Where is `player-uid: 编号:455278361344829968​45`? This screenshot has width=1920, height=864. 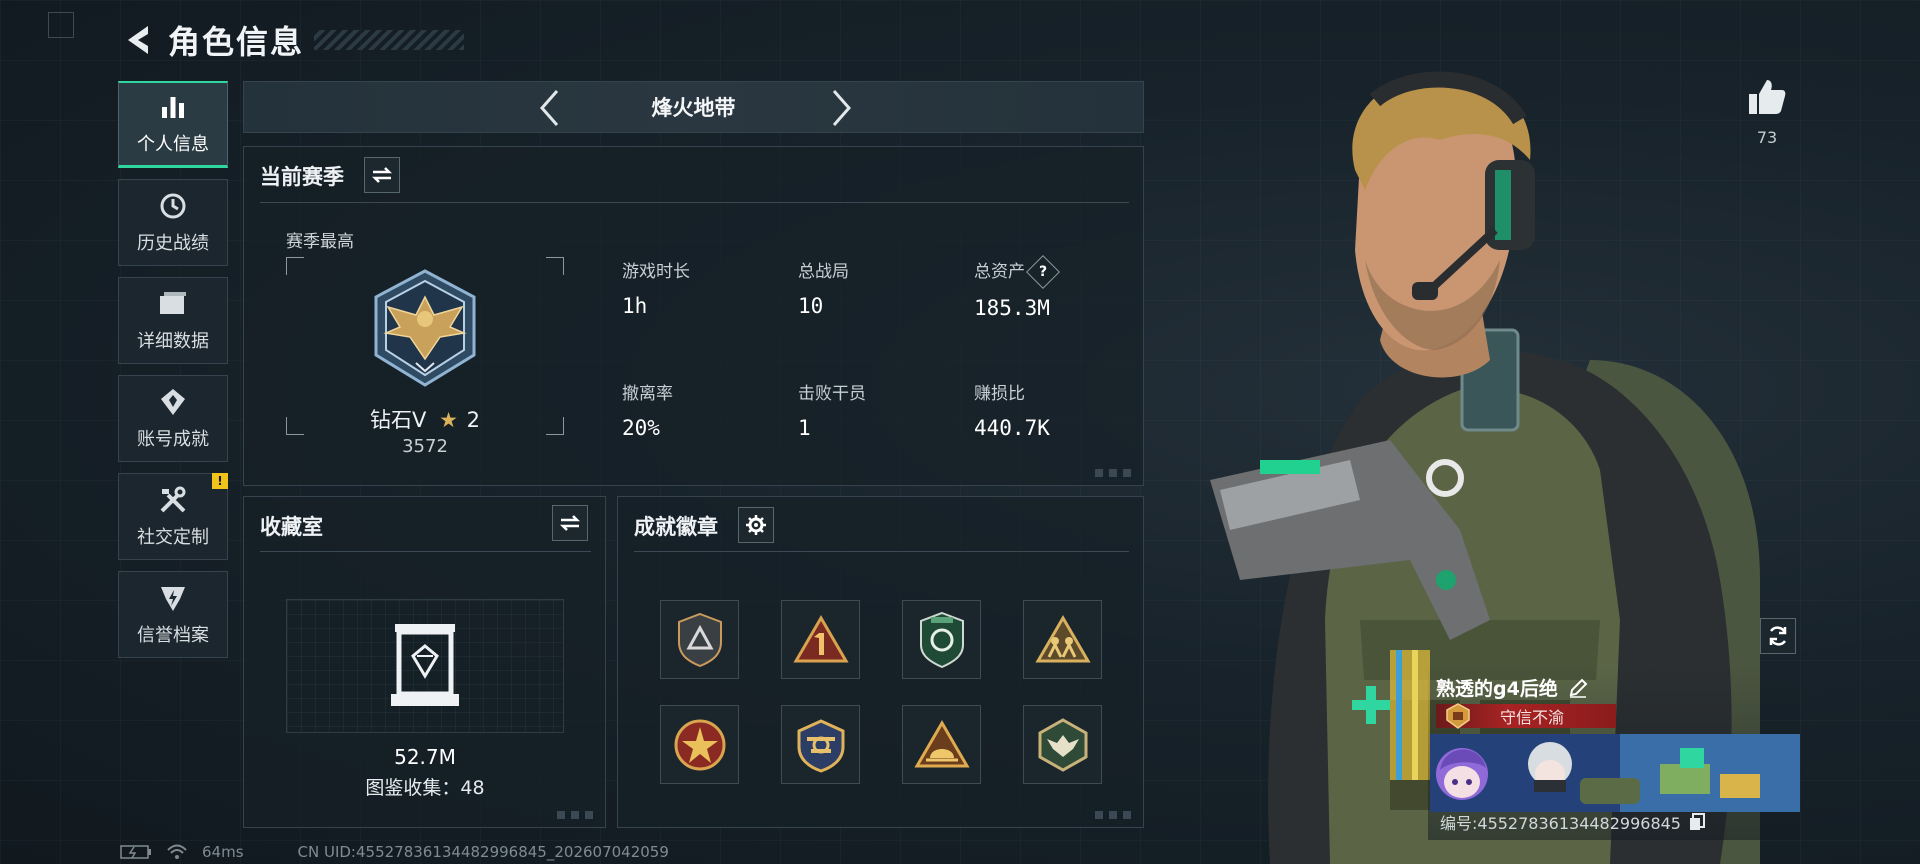
player-uid: 编号:455278361344829968​45 is located at coordinates (1560, 823).